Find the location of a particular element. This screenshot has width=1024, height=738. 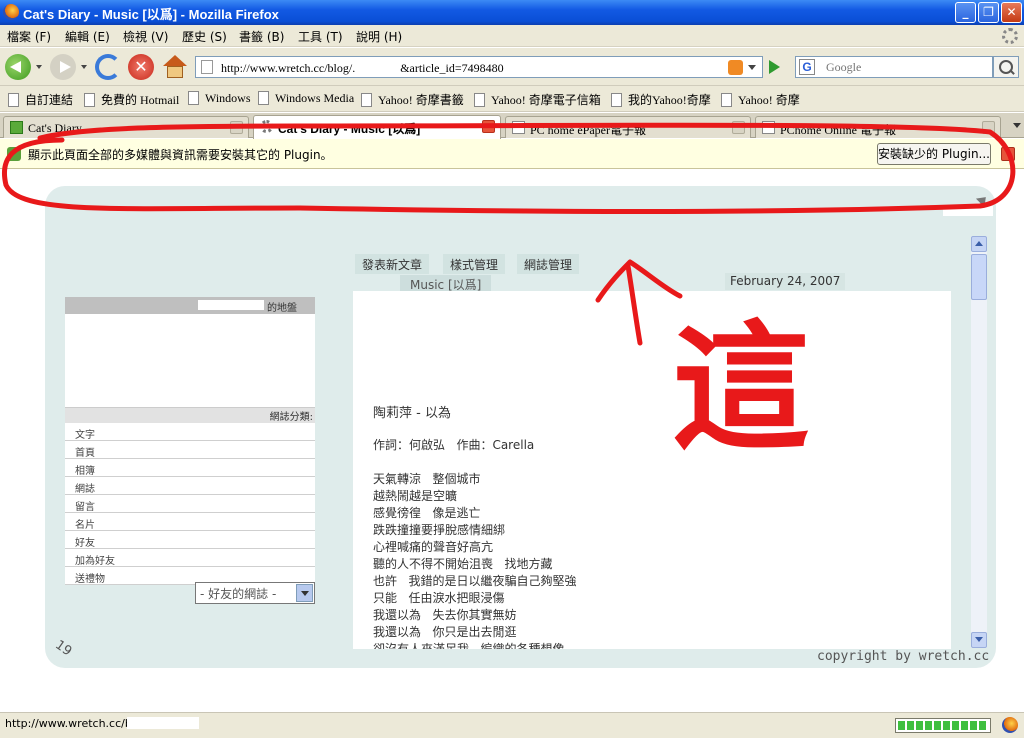

menu-tools: 工具 (T) is located at coordinates (320, 36).